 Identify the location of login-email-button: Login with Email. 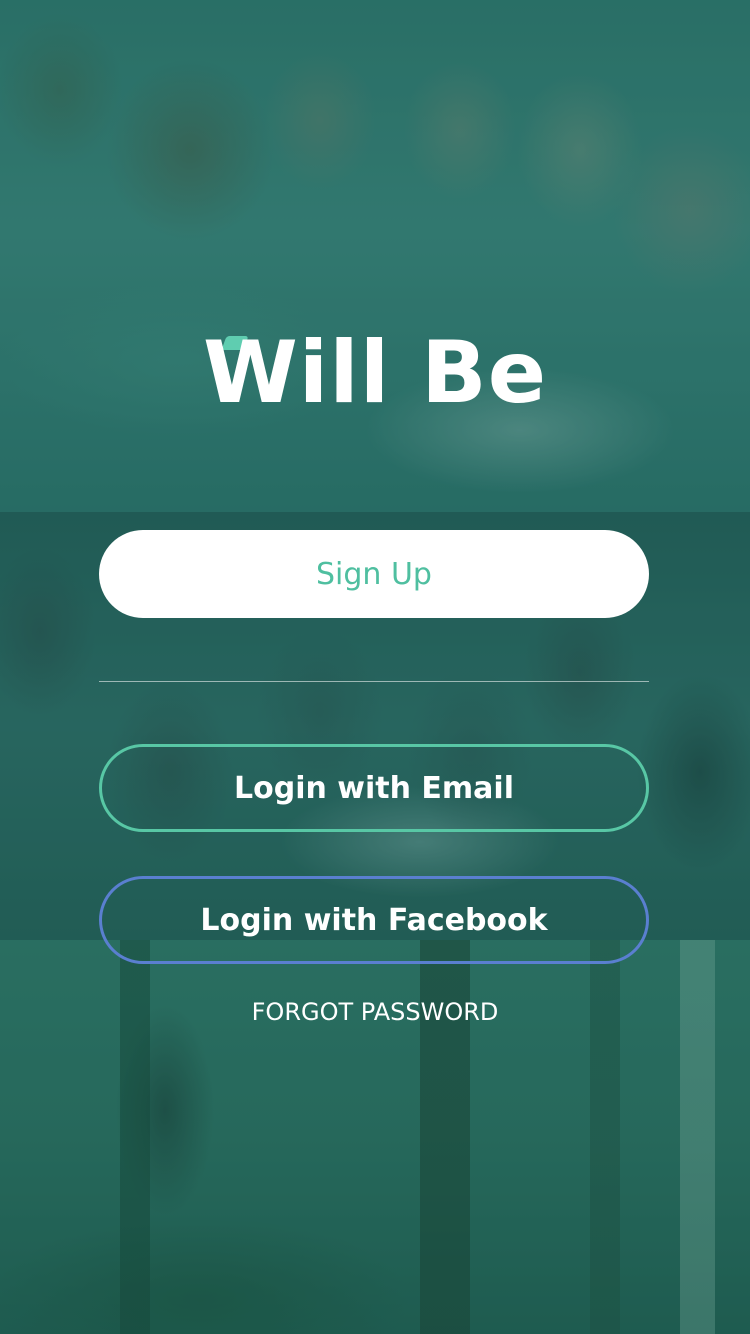
(374, 788).